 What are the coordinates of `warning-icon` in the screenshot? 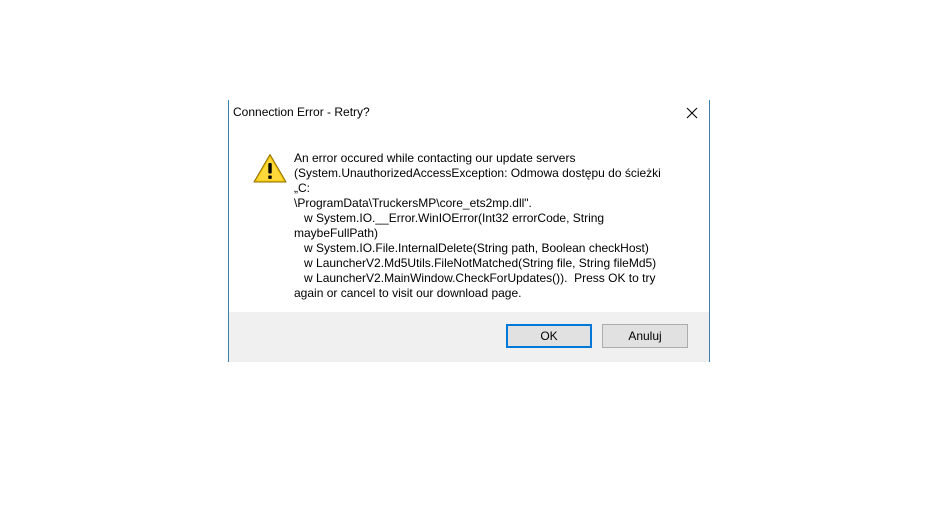 It's located at (270, 168).